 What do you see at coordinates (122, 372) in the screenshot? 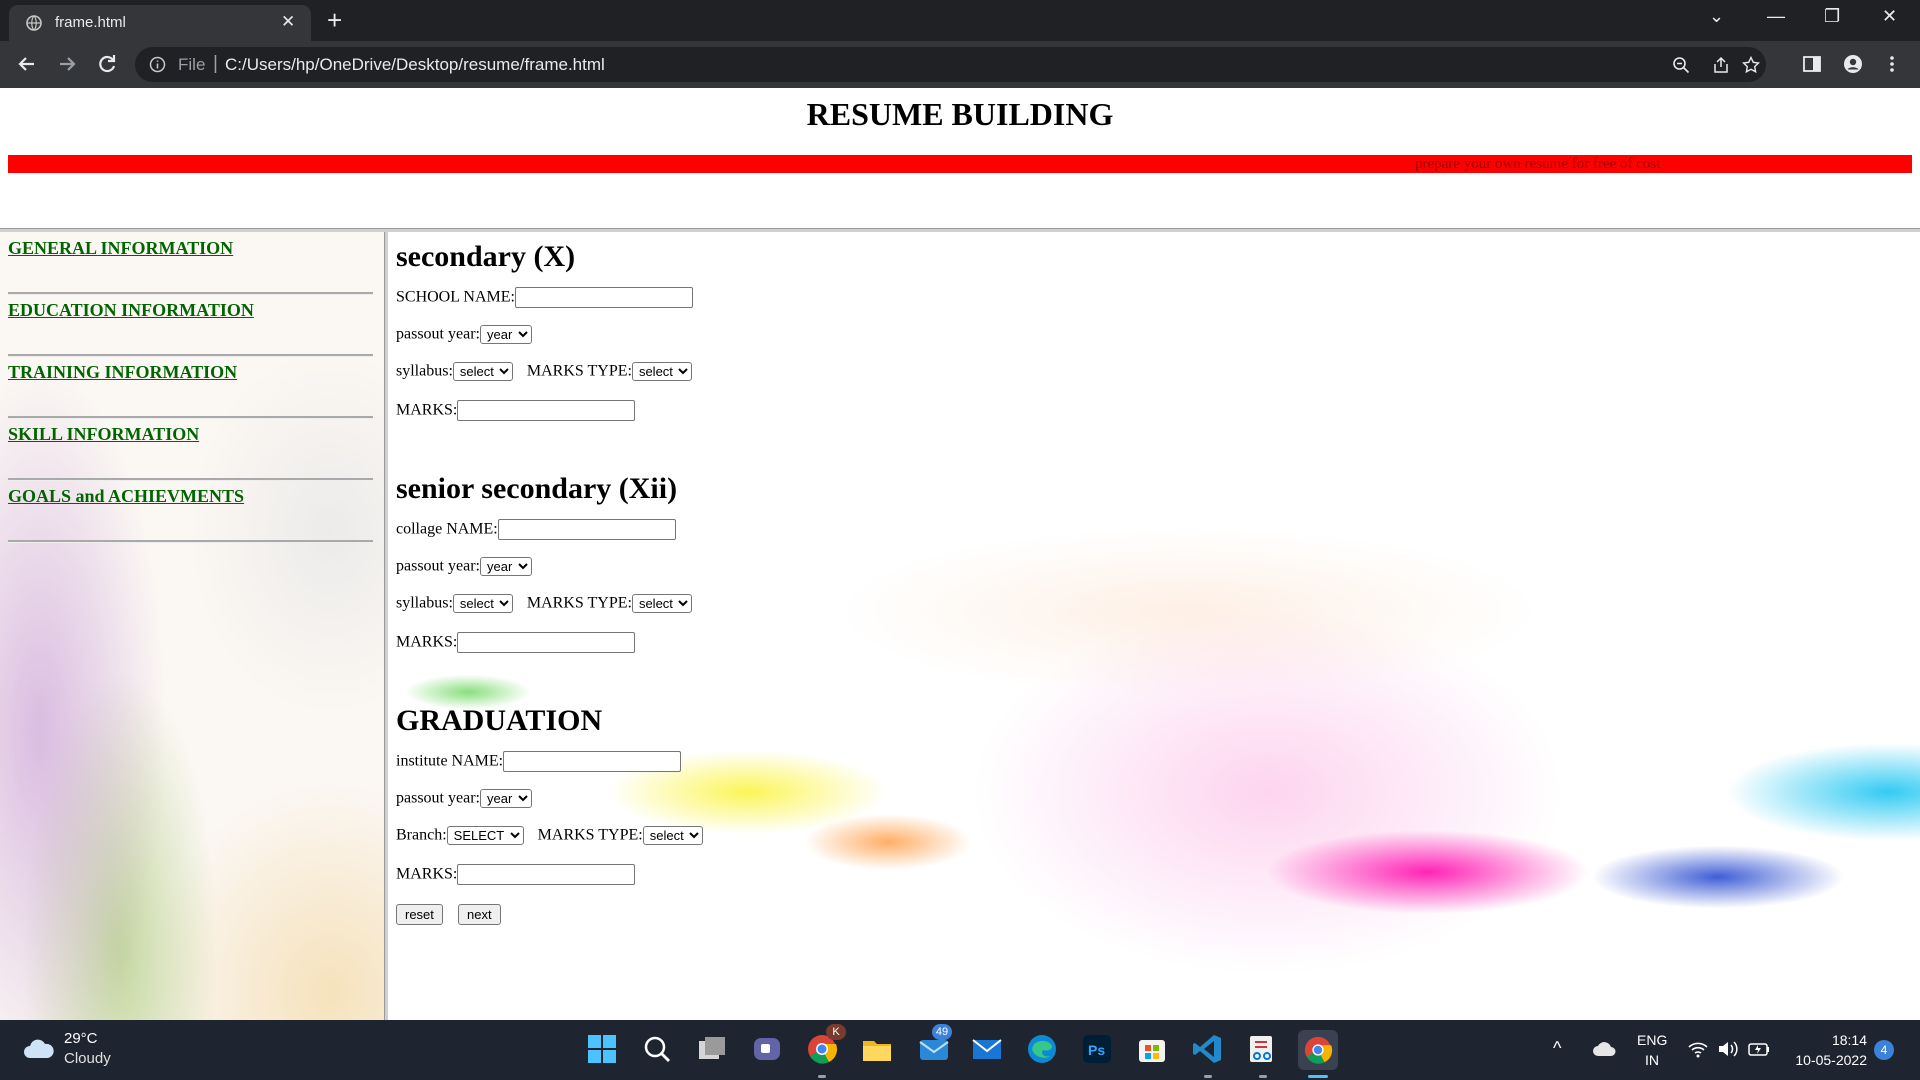
I see `nav-link-training-information: TRAINING INFORMATION` at bounding box center [122, 372].